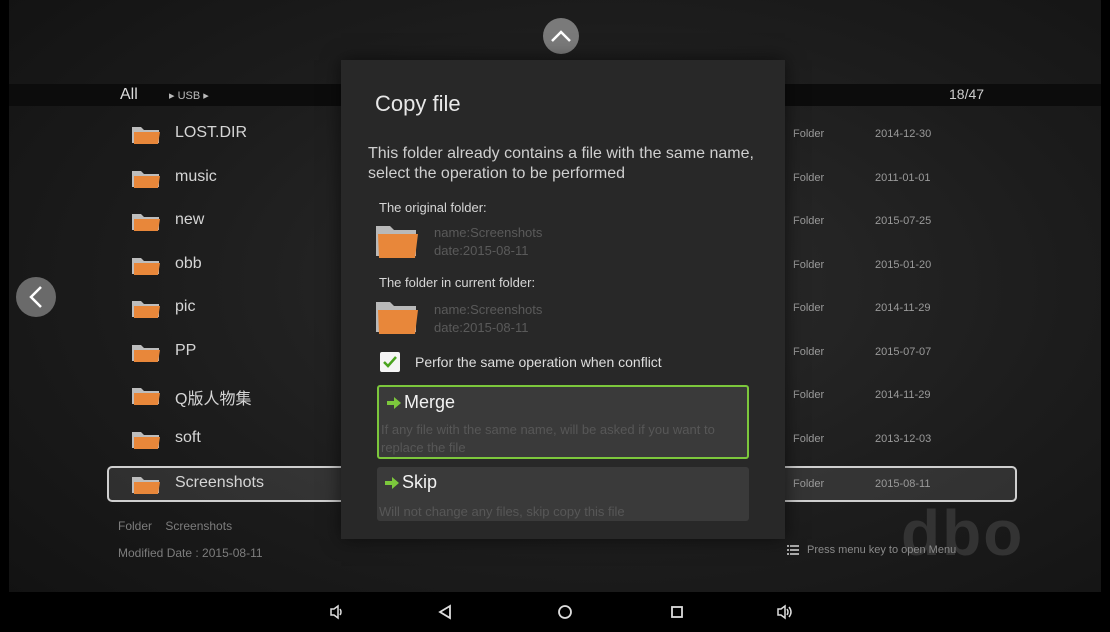 This screenshot has height=632, width=1110. I want to click on breadcrumb-all: All, so click(129, 95).